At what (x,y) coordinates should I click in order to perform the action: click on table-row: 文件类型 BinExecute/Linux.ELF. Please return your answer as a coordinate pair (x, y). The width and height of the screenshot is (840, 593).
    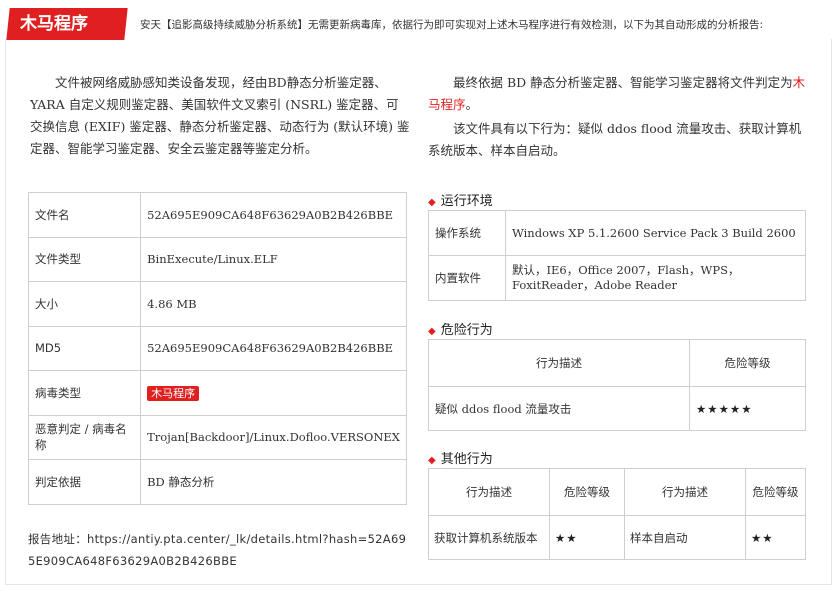
    Looking at the image, I should click on (217, 259).